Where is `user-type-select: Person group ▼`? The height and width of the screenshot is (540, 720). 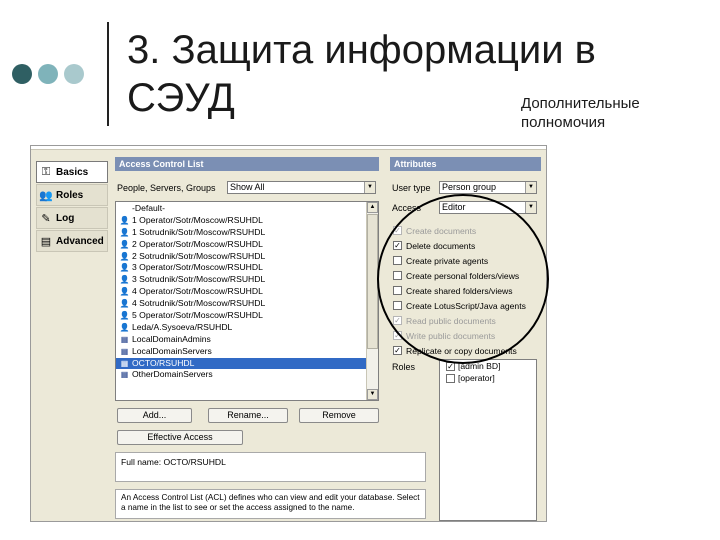 user-type-select: Person group ▼ is located at coordinates (488, 187).